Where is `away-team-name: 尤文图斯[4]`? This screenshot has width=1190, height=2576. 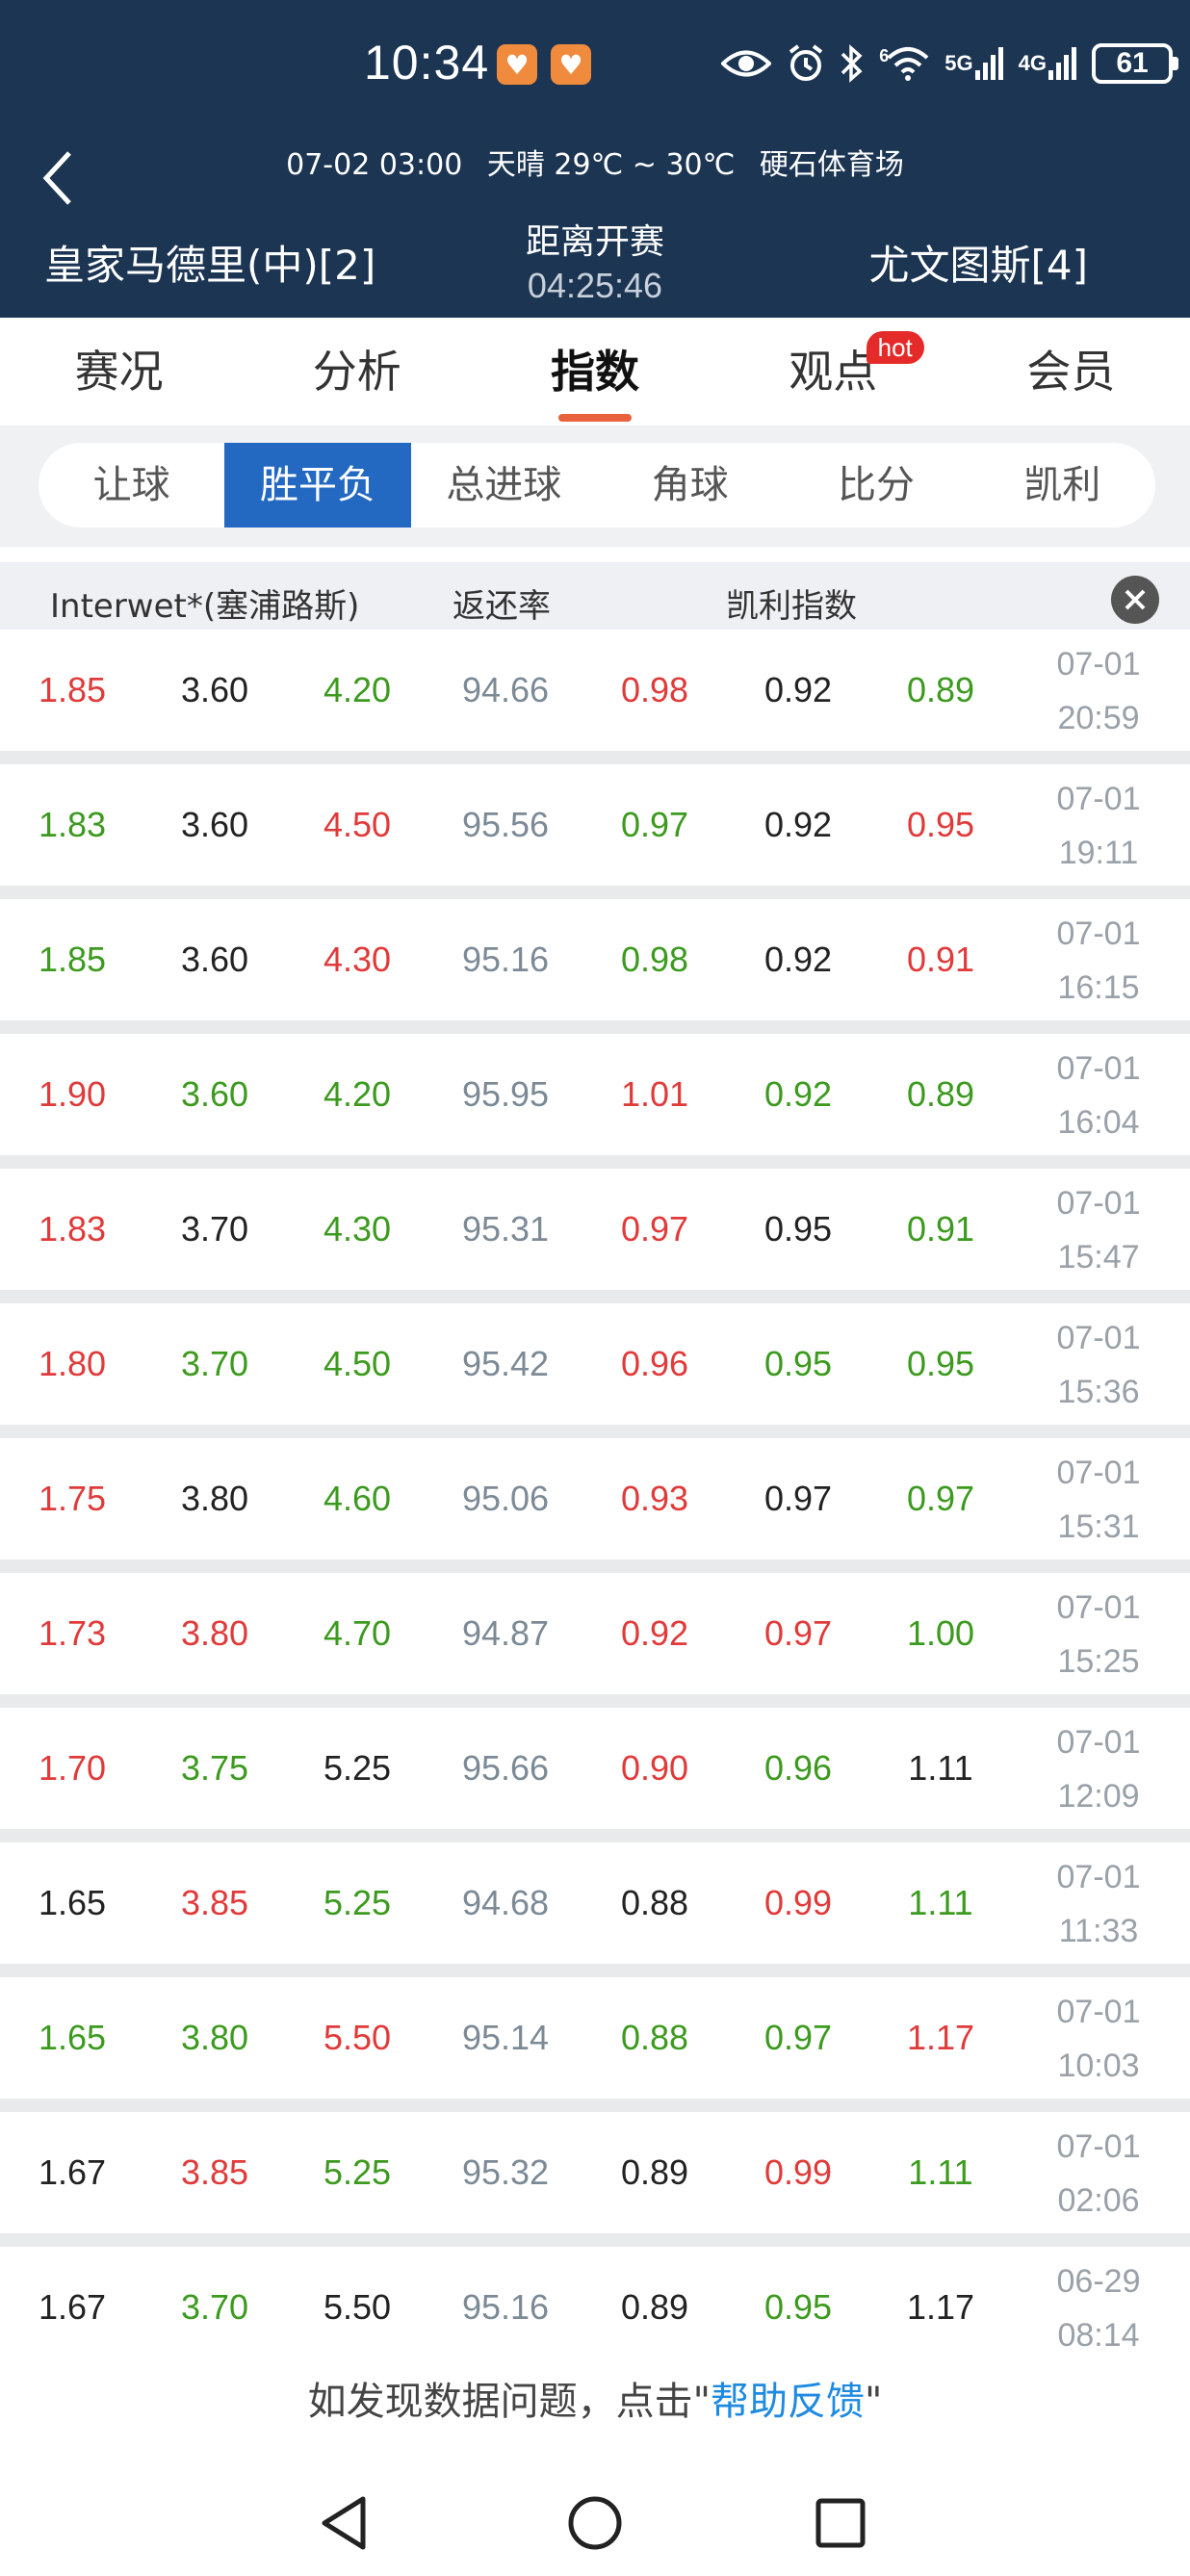
away-team-name: 尤文图斯[4] is located at coordinates (979, 263).